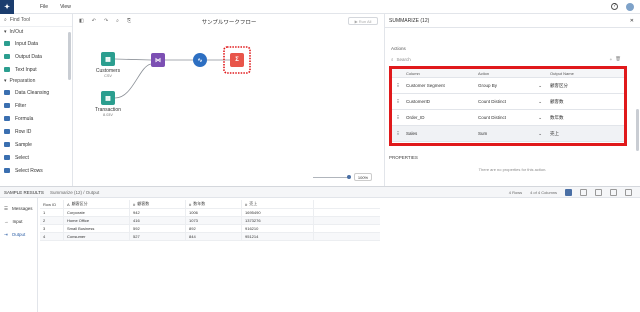  Describe the element at coordinates (24, 118) in the screenshot. I see `tool-label: Formula` at that location.